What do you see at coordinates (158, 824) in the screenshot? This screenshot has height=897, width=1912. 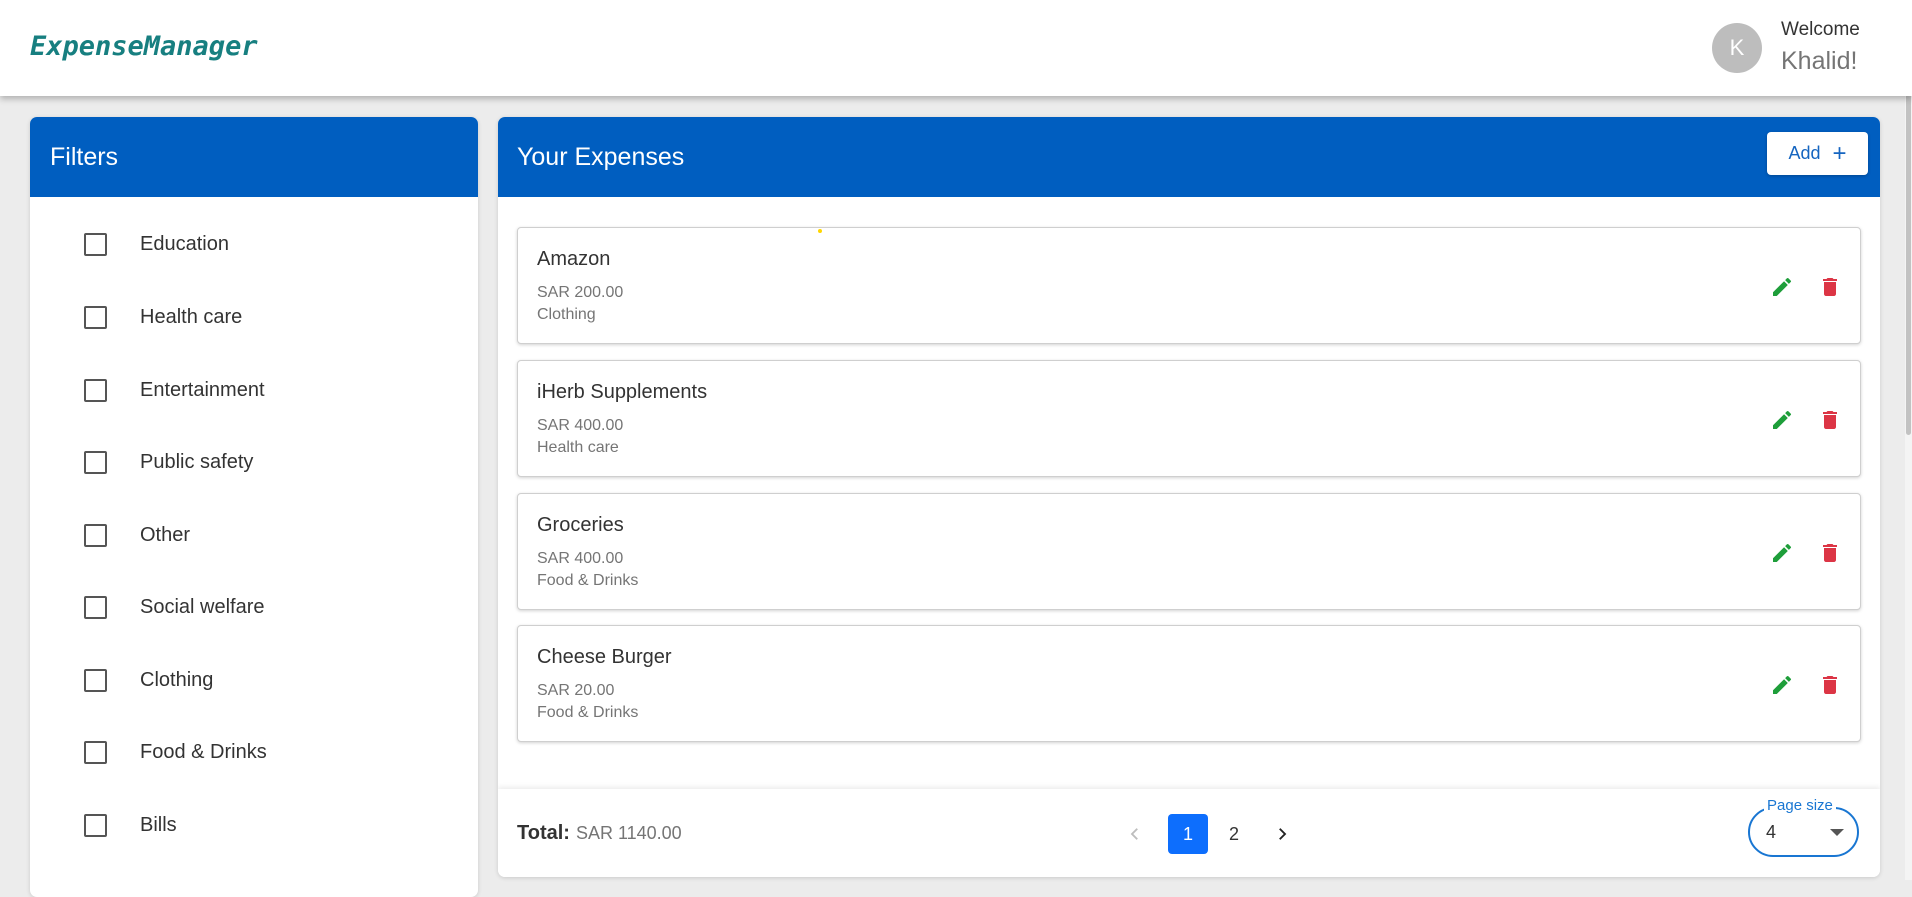 I see `filter-label: Bills` at bounding box center [158, 824].